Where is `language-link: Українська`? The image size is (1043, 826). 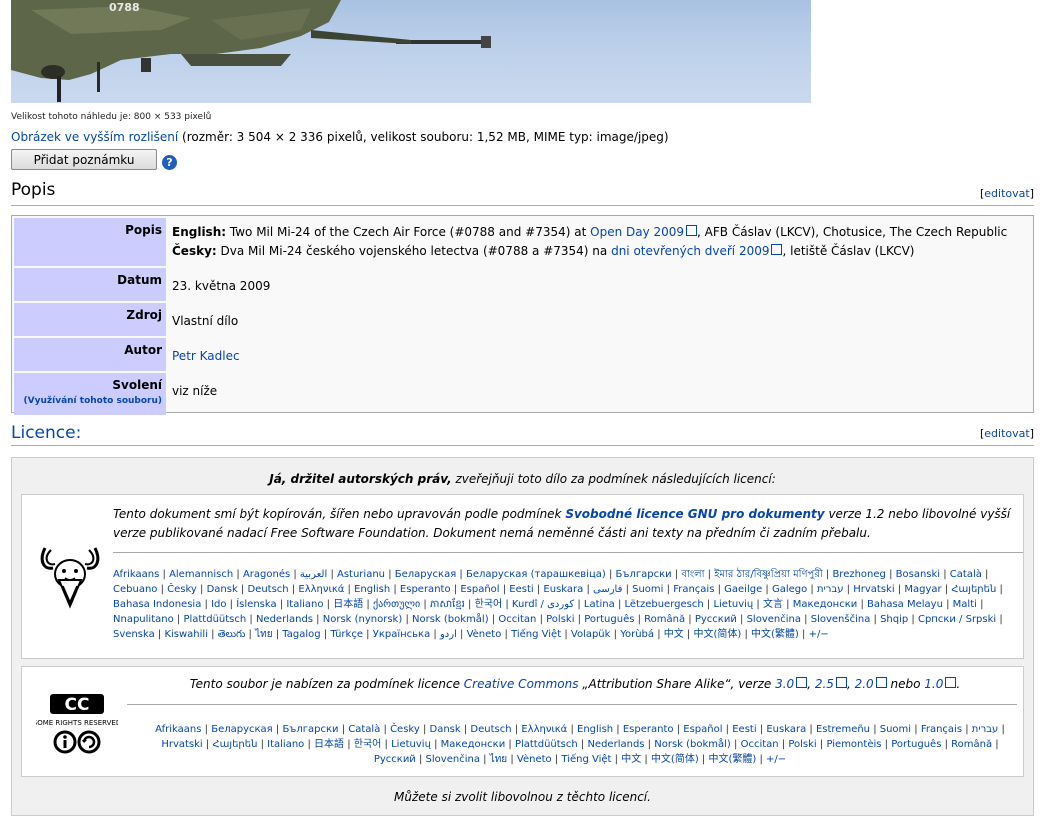
language-link: Українська is located at coordinates (402, 634).